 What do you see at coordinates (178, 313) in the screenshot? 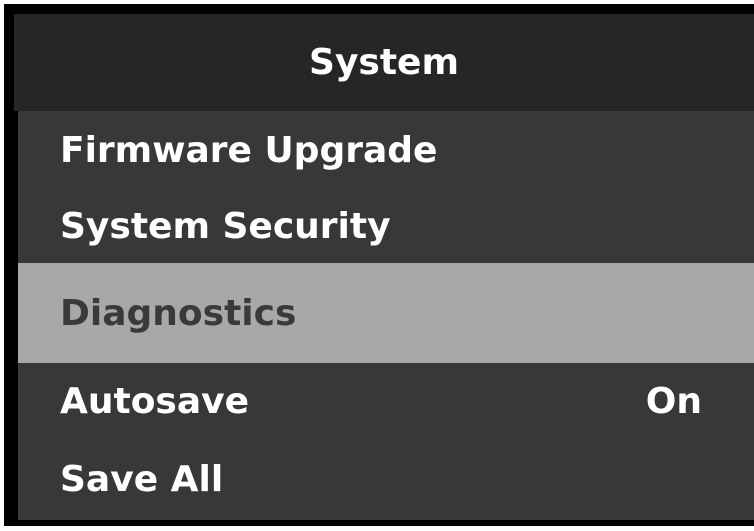
I see `menu-item-label: Diagnostics` at bounding box center [178, 313].